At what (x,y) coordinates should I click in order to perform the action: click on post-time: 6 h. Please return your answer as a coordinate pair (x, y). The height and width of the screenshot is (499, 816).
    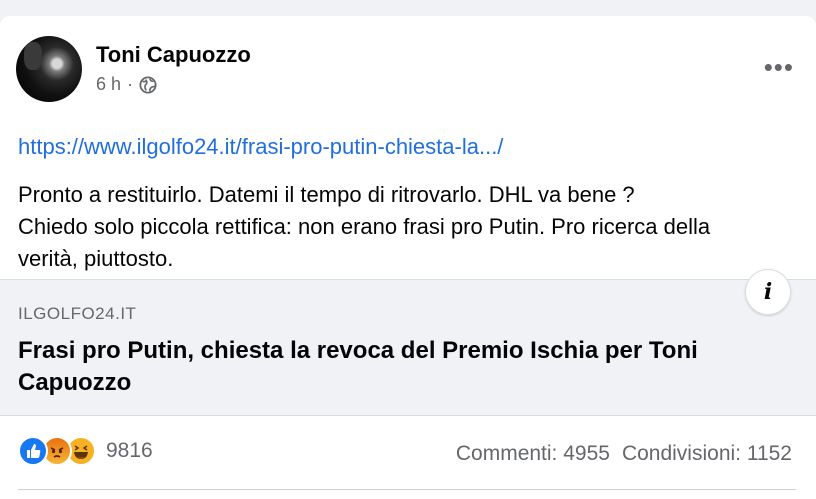
    Looking at the image, I should click on (108, 84).